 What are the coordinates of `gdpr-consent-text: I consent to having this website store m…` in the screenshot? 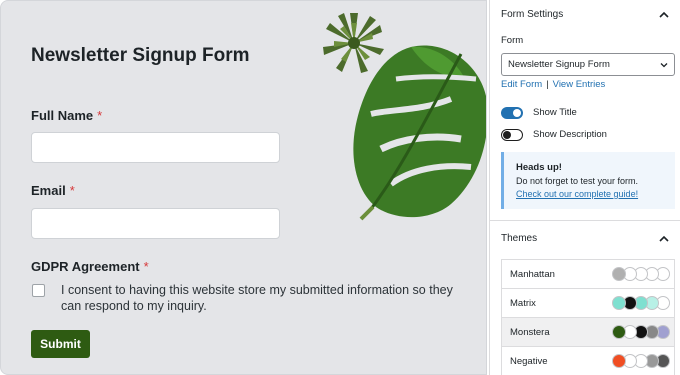 It's located at (257, 298).